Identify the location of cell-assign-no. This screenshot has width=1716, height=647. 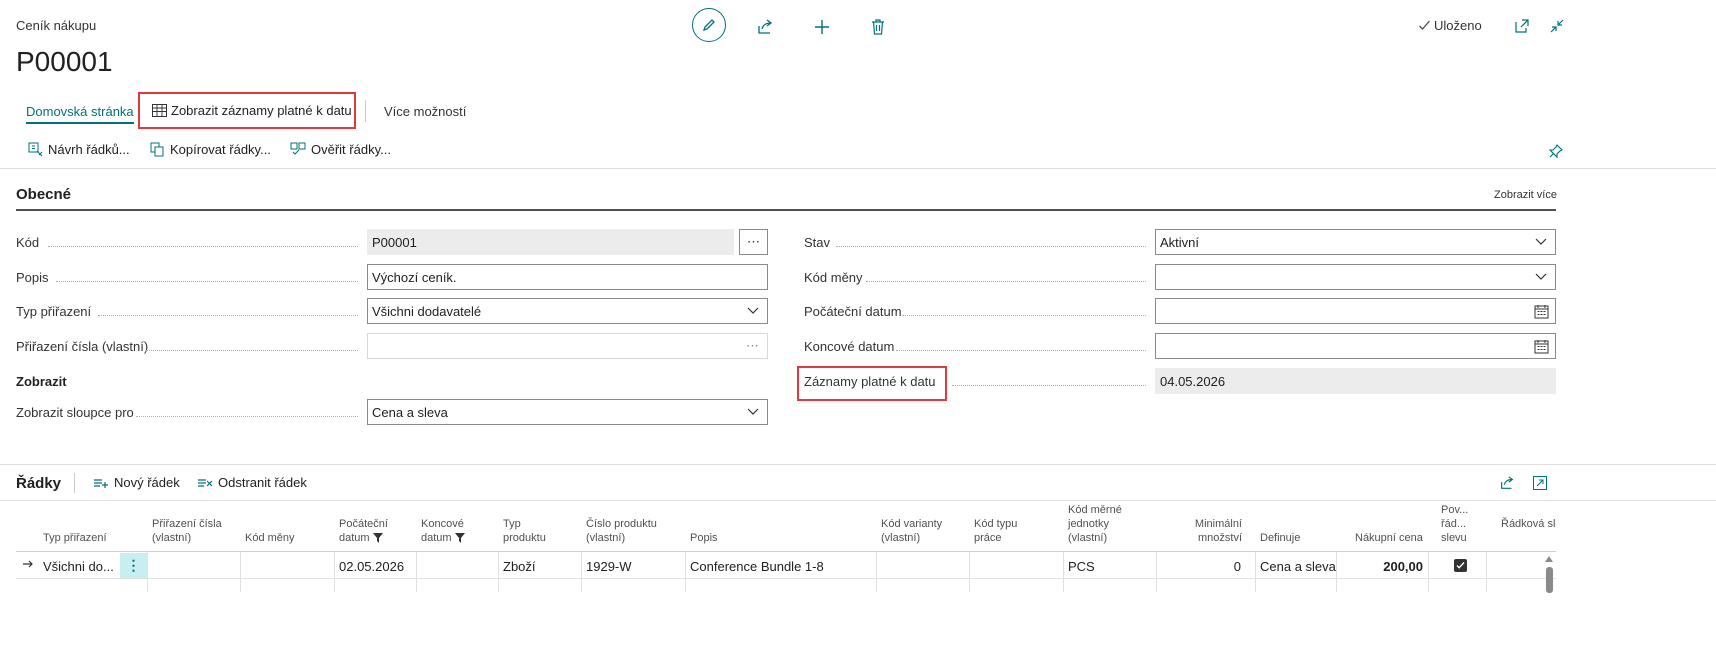
(194, 566).